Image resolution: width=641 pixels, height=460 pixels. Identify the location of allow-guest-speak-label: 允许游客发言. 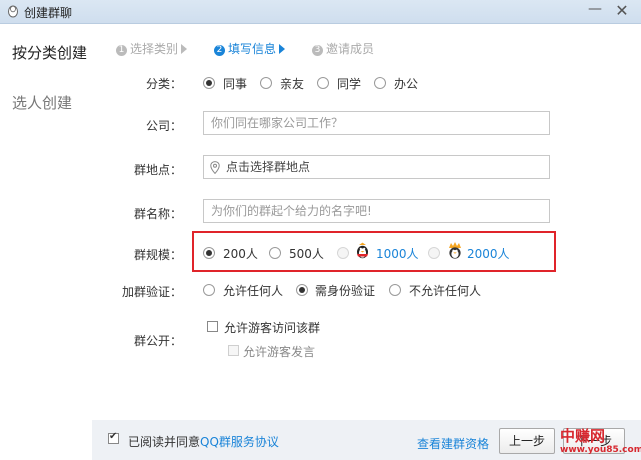
(279, 351).